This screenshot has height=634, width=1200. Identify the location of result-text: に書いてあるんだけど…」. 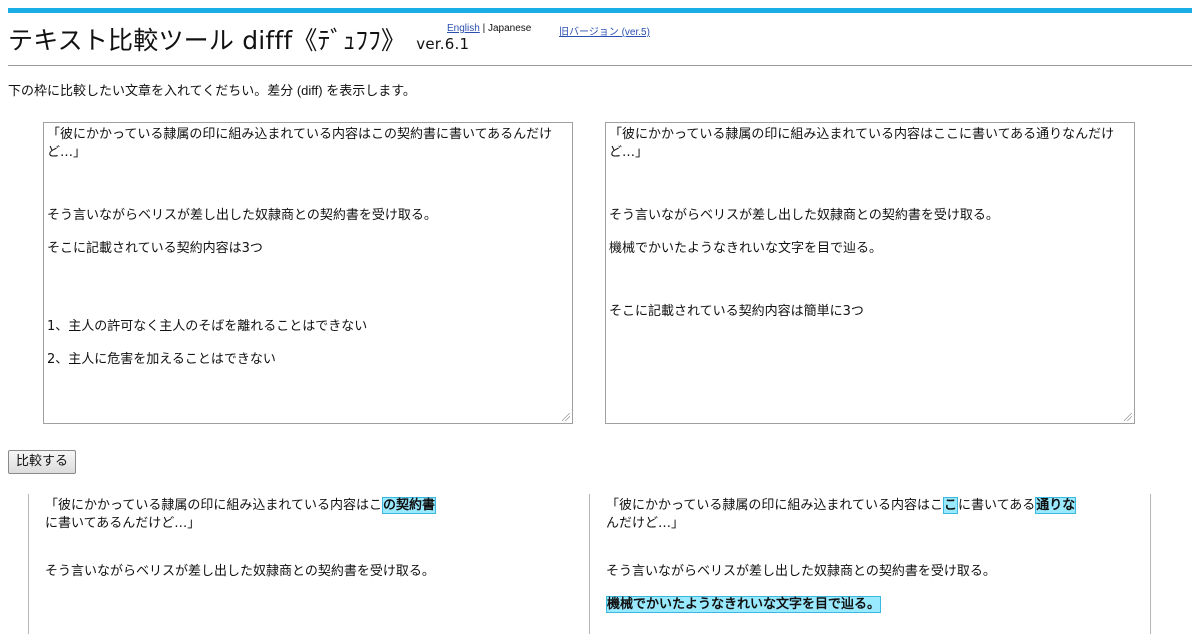
(123, 523).